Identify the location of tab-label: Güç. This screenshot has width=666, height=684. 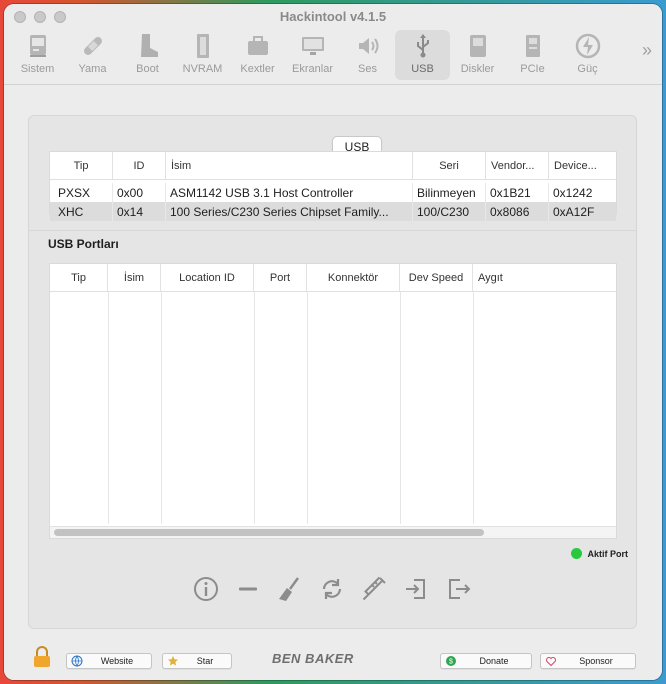
(587, 69).